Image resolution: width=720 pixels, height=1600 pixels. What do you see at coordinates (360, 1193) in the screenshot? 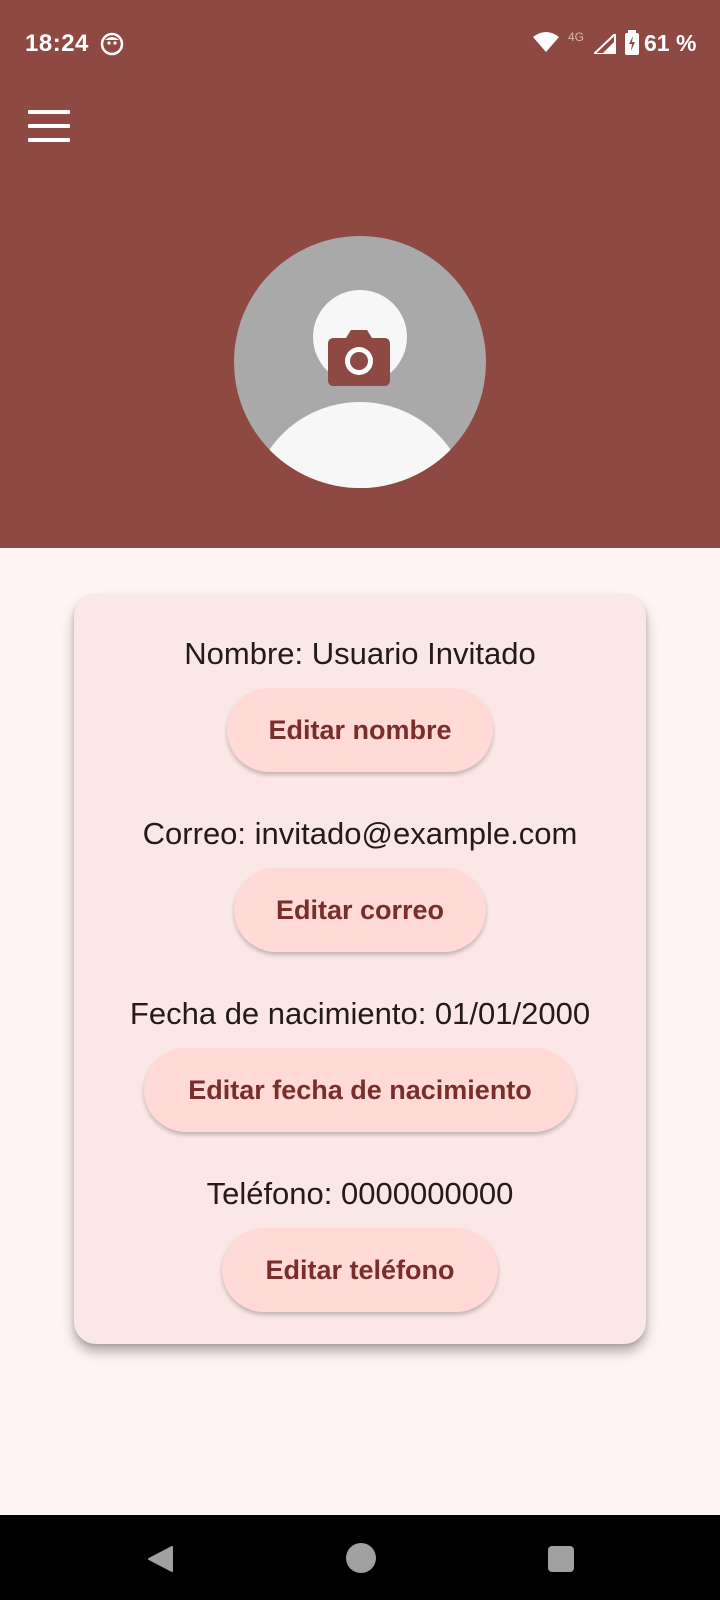
I see `phone-text: Teléfono: 0000000000` at bounding box center [360, 1193].